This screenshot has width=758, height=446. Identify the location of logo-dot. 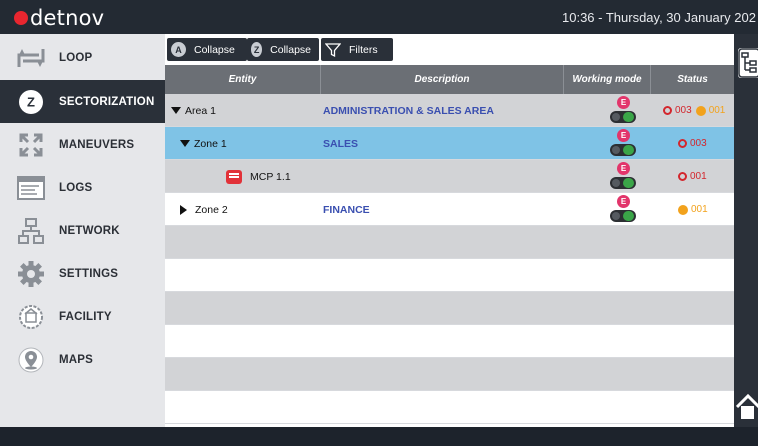
(21, 18).